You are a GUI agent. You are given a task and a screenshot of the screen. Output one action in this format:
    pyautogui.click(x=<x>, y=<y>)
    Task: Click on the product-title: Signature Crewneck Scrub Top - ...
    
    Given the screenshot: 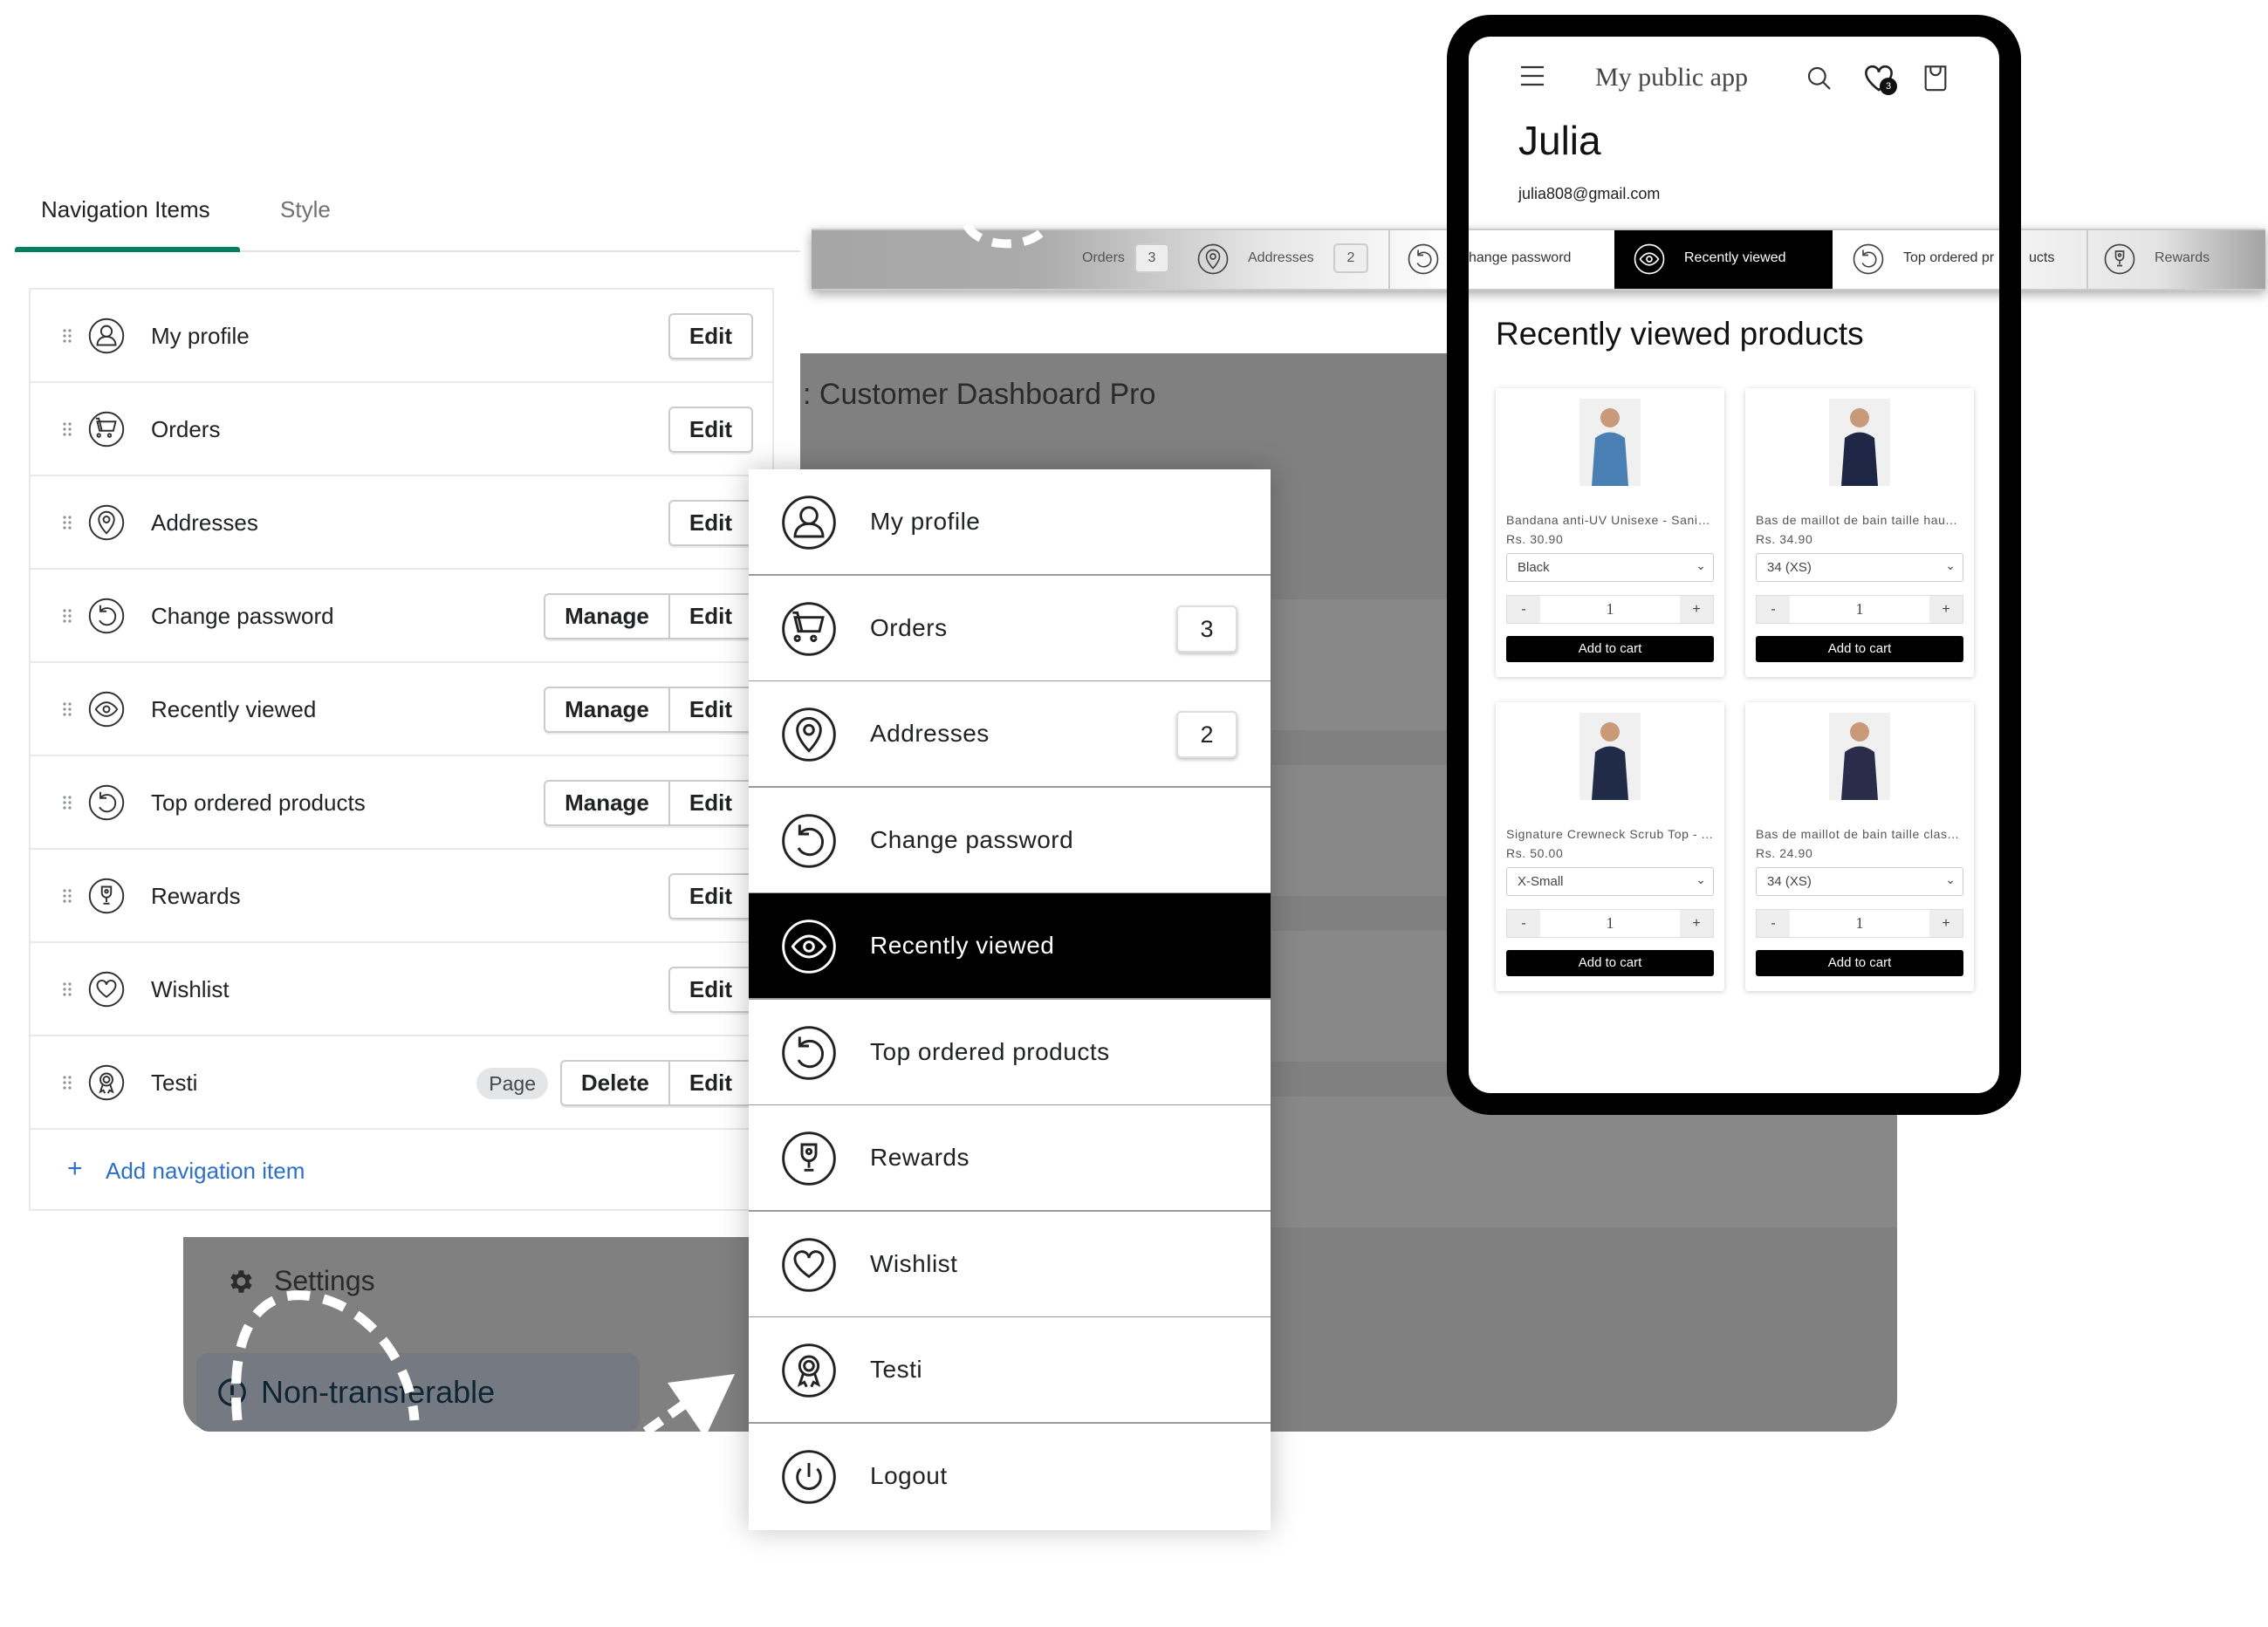 What is the action you would take?
    pyautogui.click(x=1611, y=834)
    